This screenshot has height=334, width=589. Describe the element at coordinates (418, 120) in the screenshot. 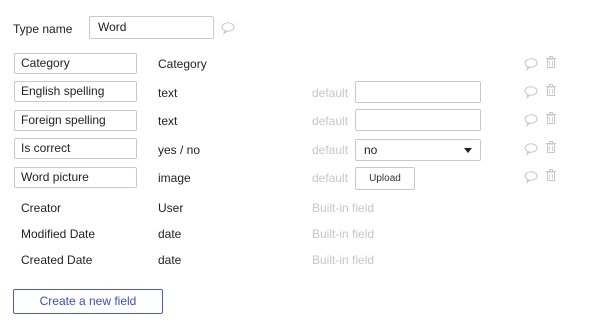

I see `default-value-input-foreign-spelling` at that location.